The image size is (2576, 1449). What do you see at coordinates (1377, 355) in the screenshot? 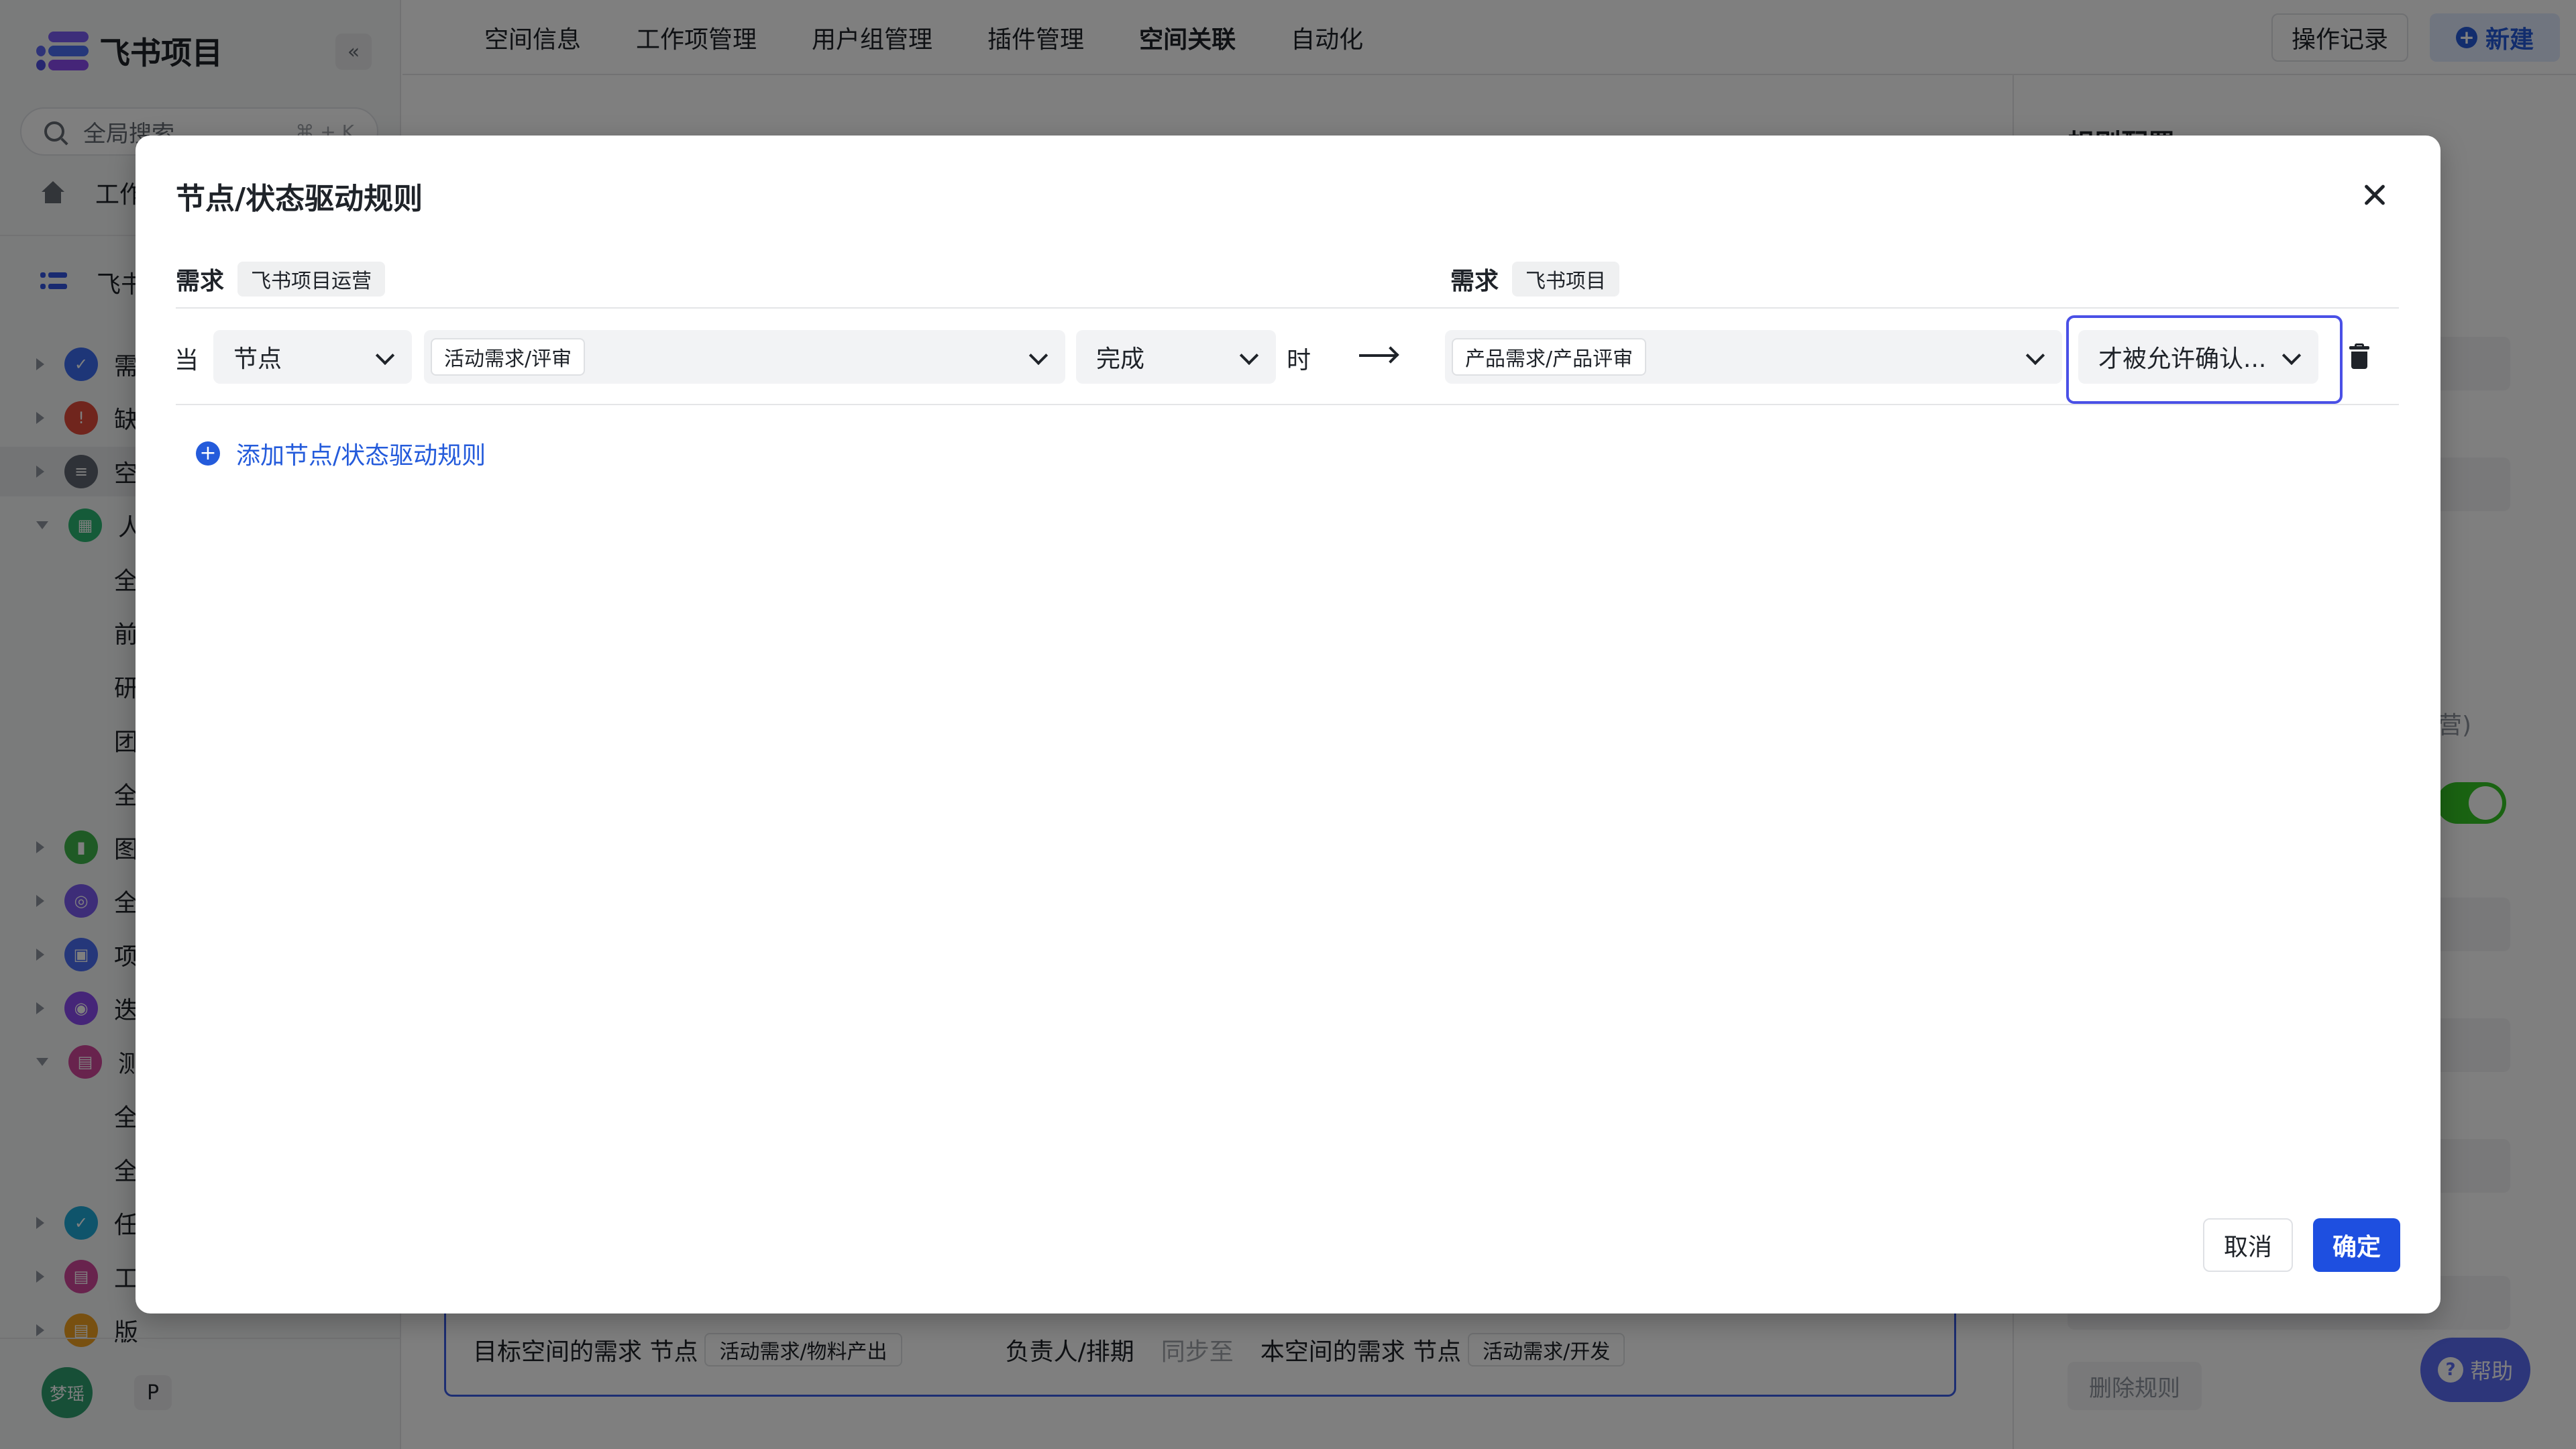
I see `arrow-right-icon` at bounding box center [1377, 355].